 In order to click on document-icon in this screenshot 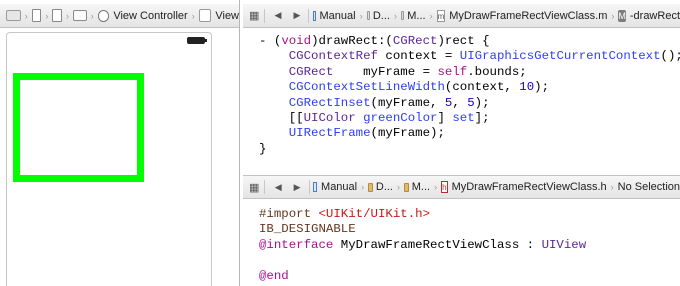, I will do `click(36, 15)`.